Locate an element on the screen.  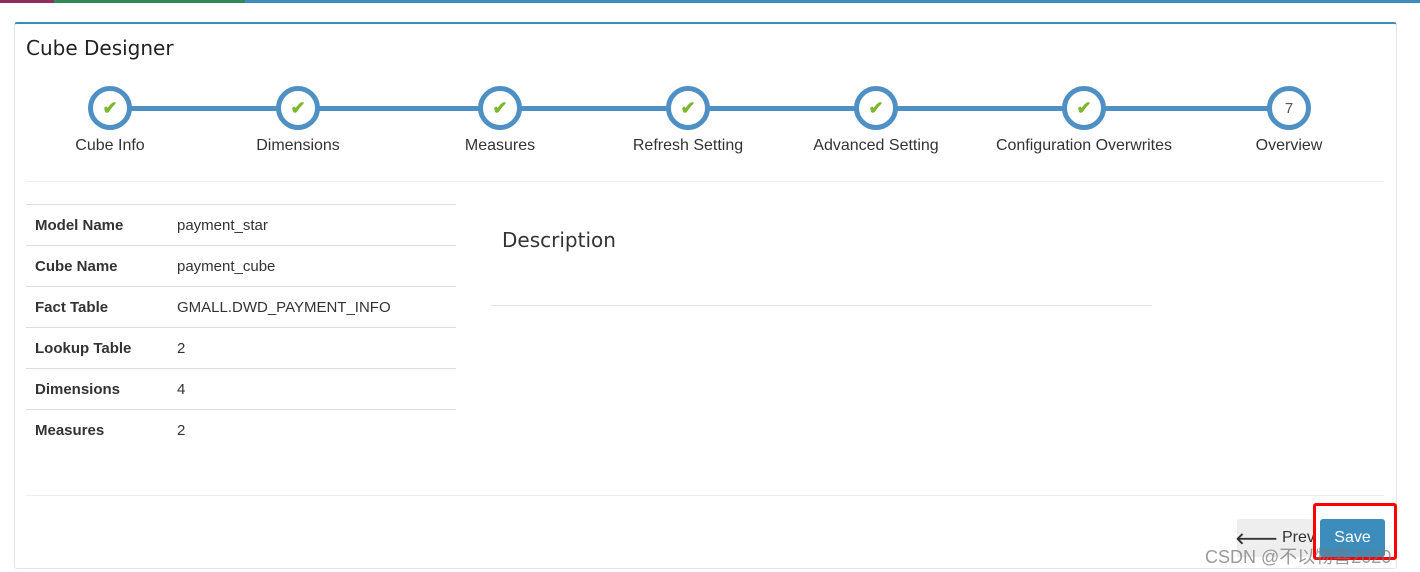
step-overview: 7 is located at coordinates (1289, 108).